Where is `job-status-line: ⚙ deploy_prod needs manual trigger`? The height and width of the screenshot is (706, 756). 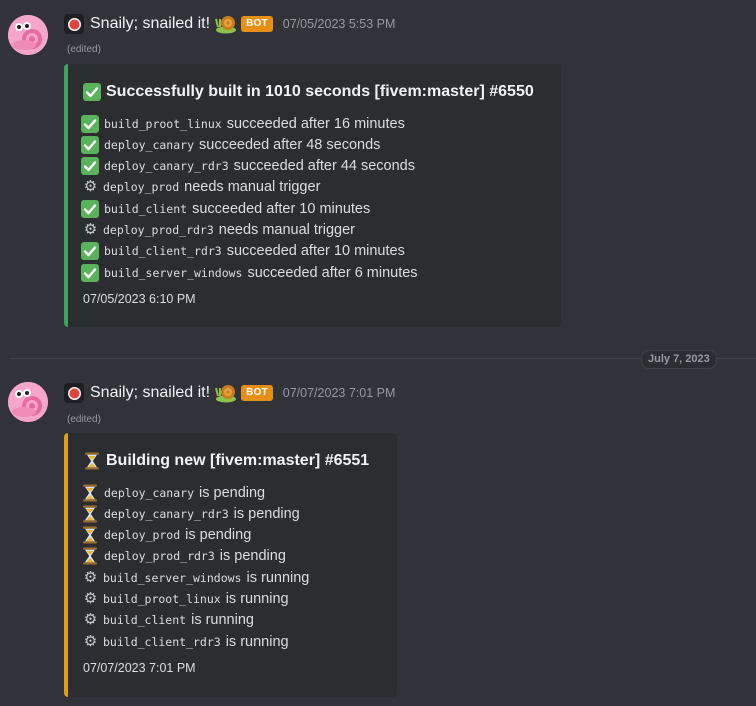
job-status-line: ⚙ deploy_prod needs manual trigger is located at coordinates (201, 187).